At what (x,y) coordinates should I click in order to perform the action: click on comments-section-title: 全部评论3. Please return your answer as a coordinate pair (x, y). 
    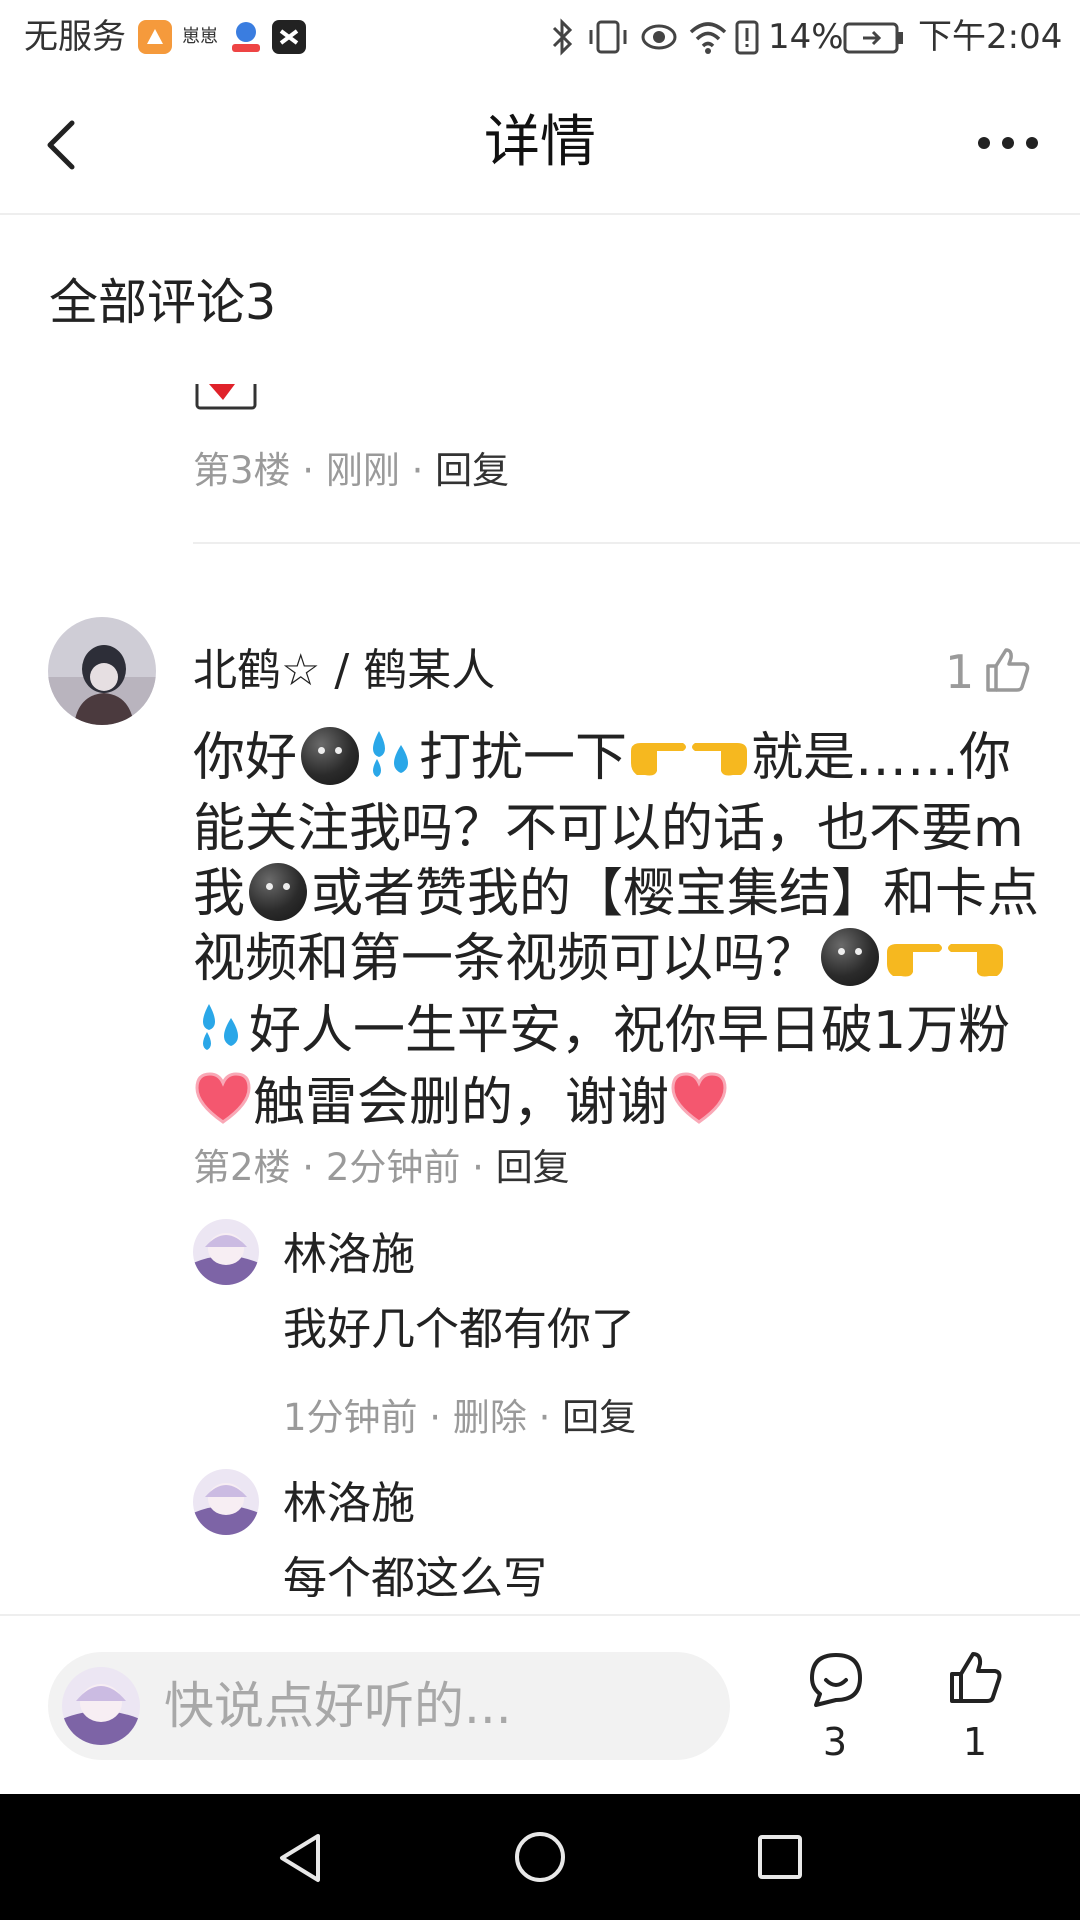
    Looking at the image, I should click on (163, 302).